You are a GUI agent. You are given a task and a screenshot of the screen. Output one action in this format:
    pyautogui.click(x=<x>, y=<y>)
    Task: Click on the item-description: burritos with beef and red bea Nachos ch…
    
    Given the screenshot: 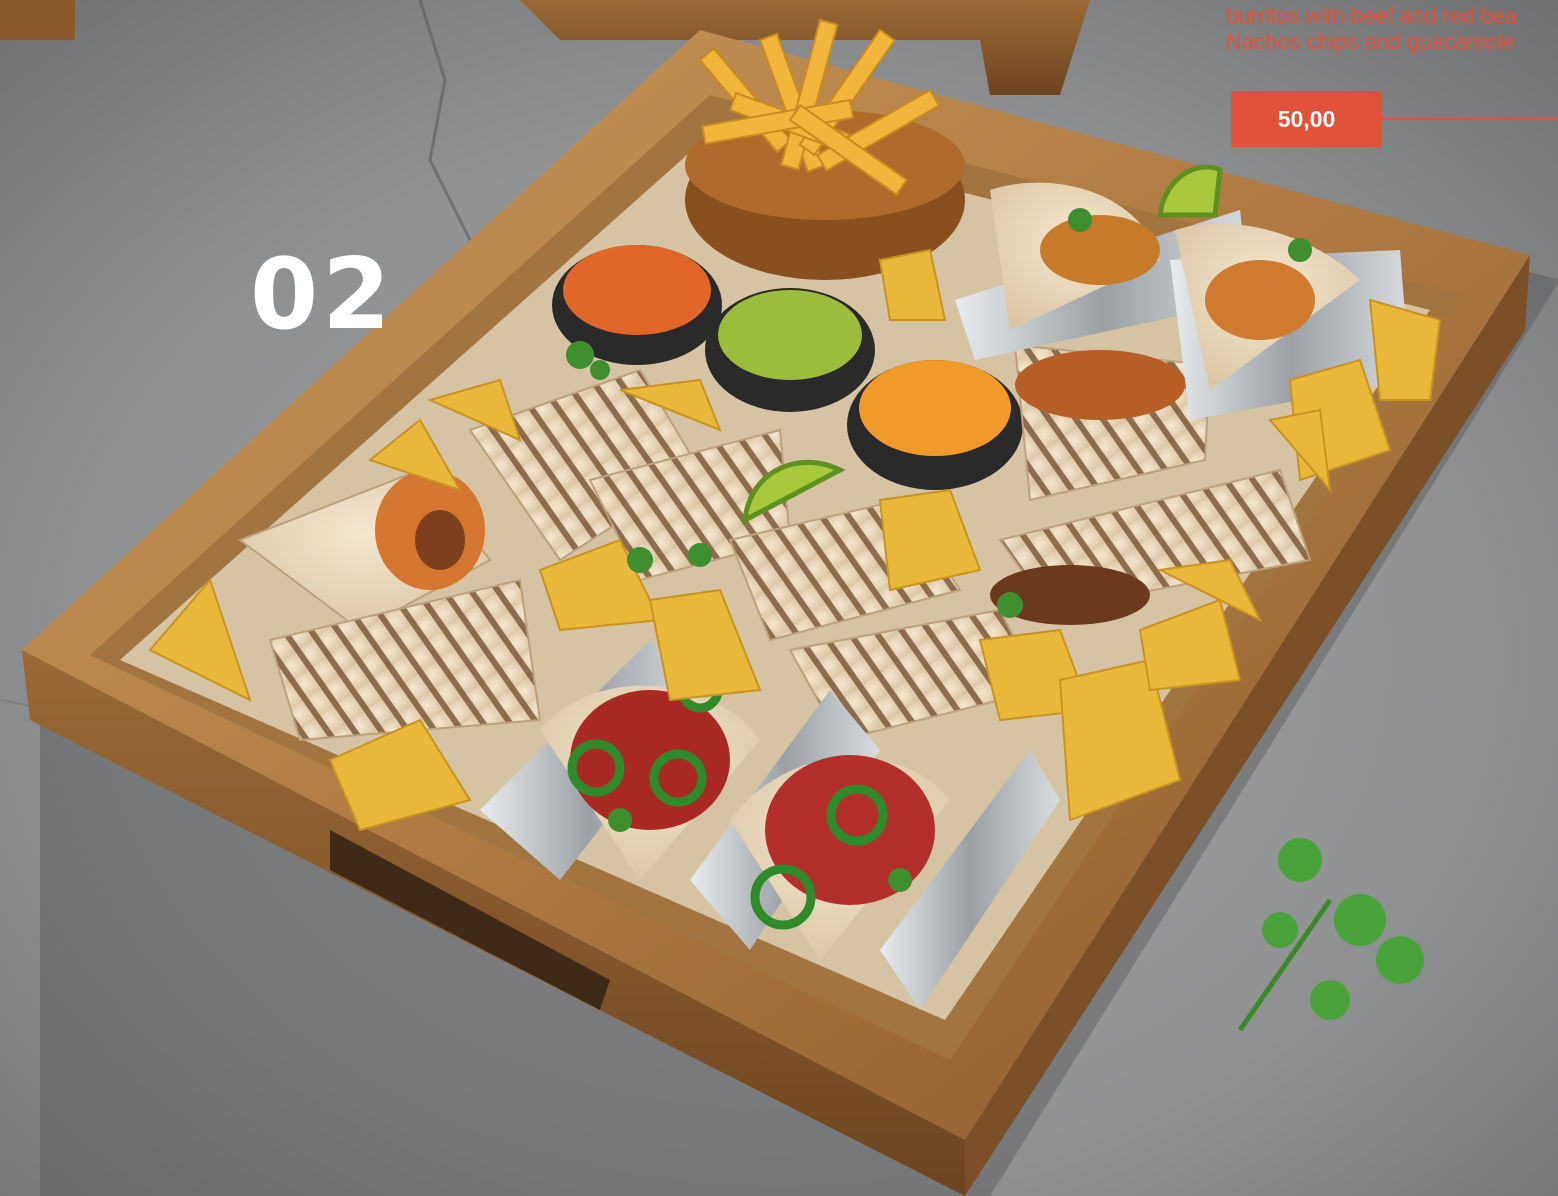 What is the action you would take?
    pyautogui.click(x=1392, y=29)
    